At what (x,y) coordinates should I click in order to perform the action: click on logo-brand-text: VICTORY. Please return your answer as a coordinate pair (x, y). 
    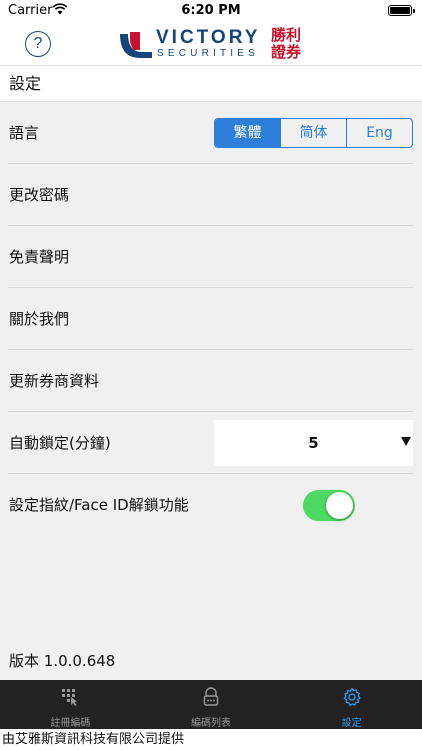
    Looking at the image, I should click on (208, 37).